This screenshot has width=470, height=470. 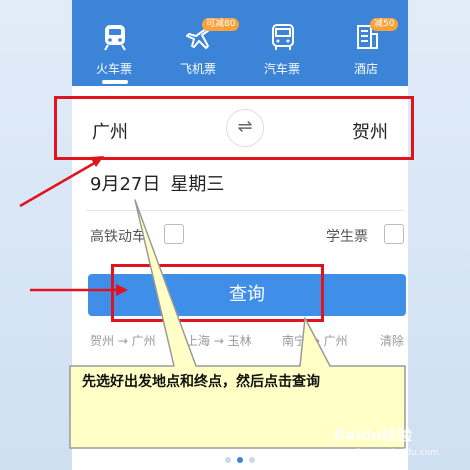 I want to click on annotation-text: 先选好出发地点和终点，然后点击查询, so click(x=201, y=382).